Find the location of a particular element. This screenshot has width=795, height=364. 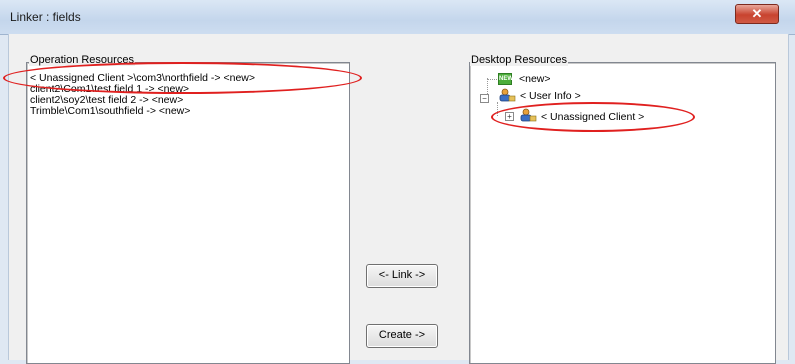

tree-node-user-info: < User Info > is located at coordinates (550, 96).